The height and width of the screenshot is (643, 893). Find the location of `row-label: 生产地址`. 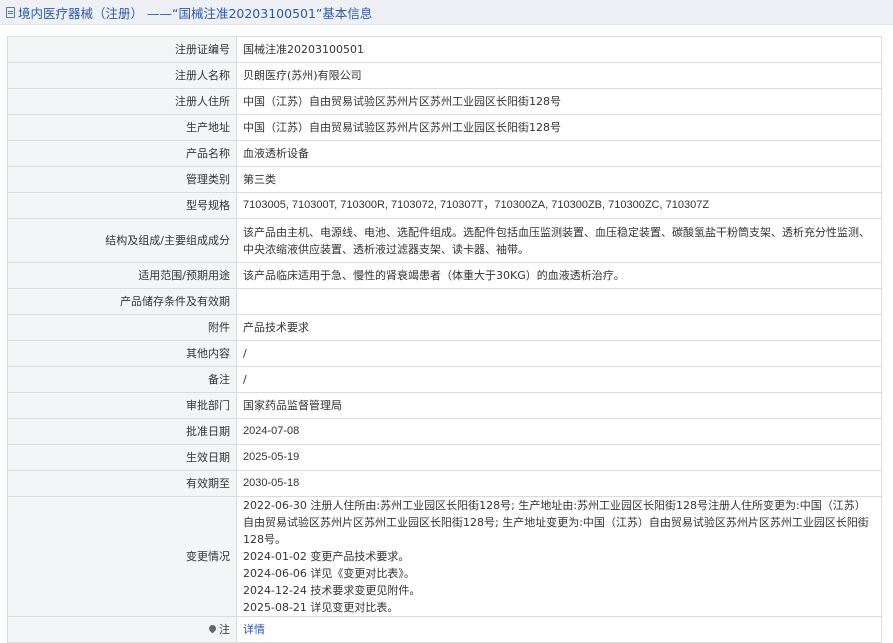

row-label: 生产地址 is located at coordinates (122, 127).